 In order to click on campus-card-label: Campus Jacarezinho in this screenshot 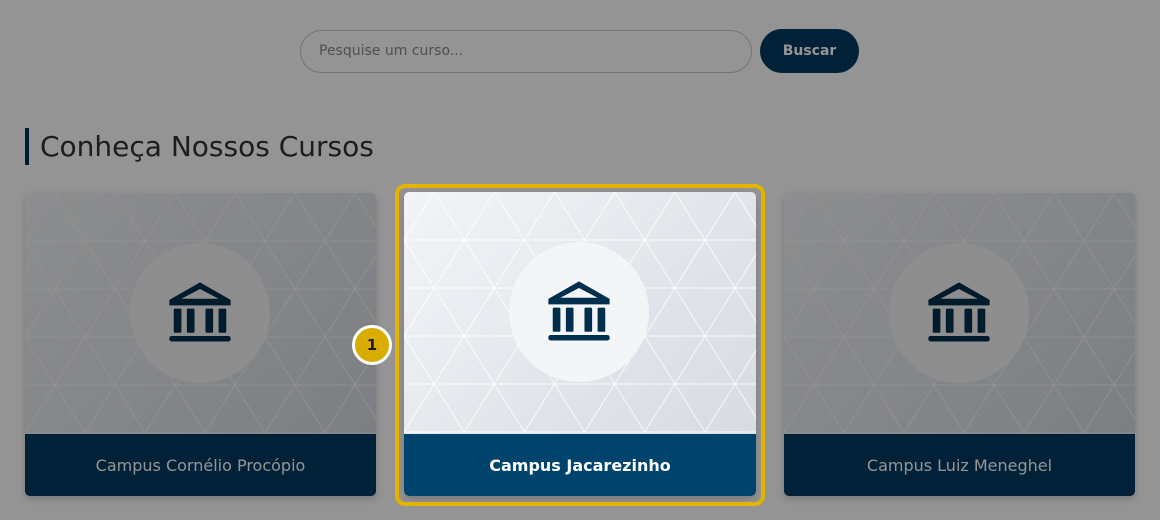, I will do `click(580, 465)`.